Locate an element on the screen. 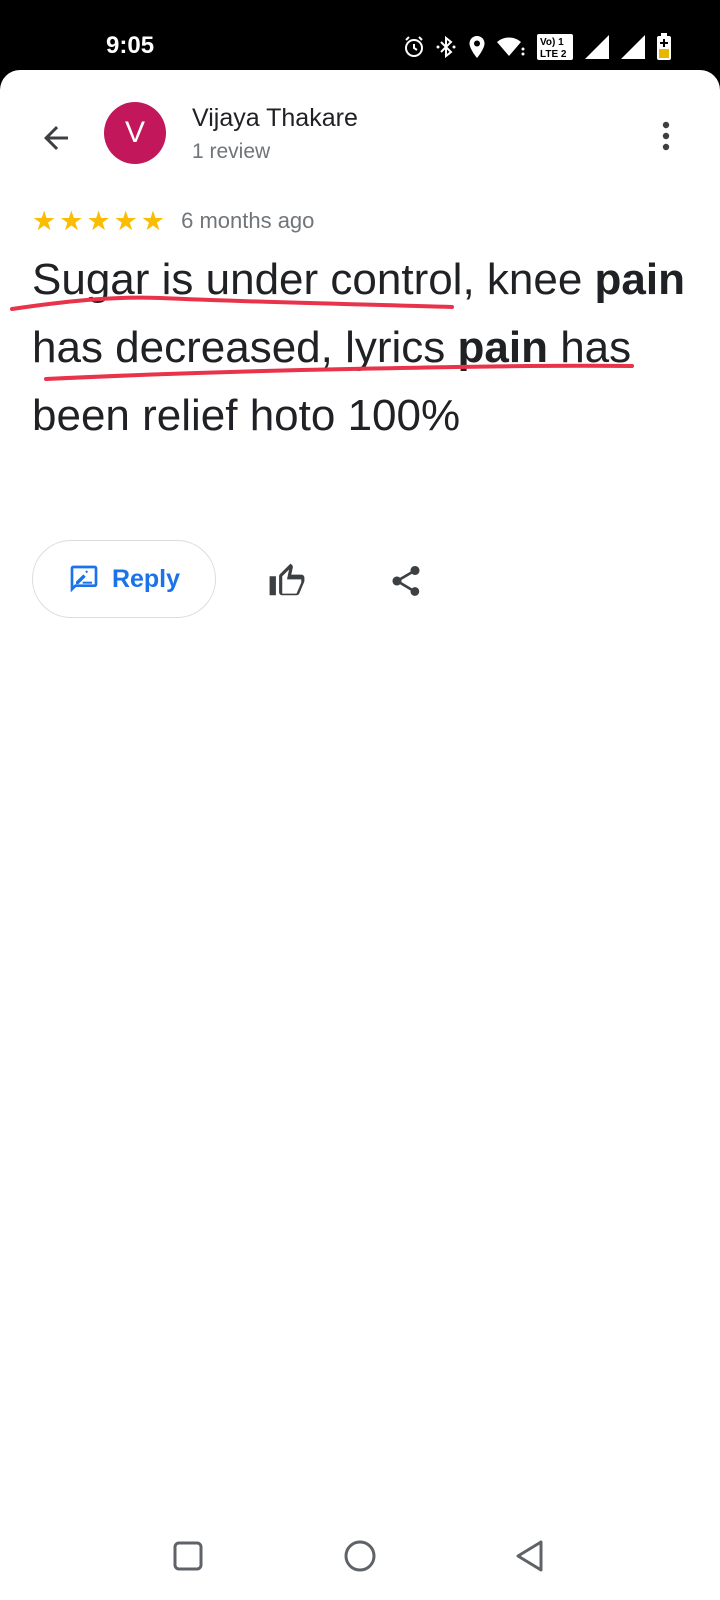 This screenshot has height=1600, width=720. review-text-segment: has decreased, lyrics is located at coordinates (245, 347).